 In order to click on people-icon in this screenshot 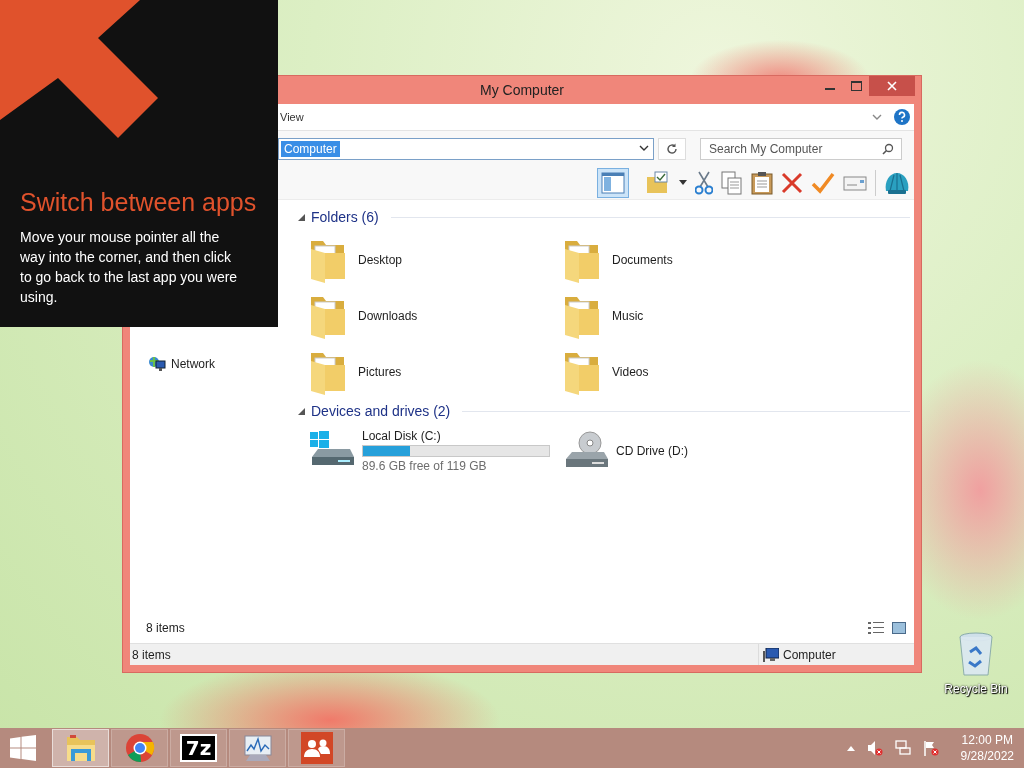, I will do `click(316, 748)`.